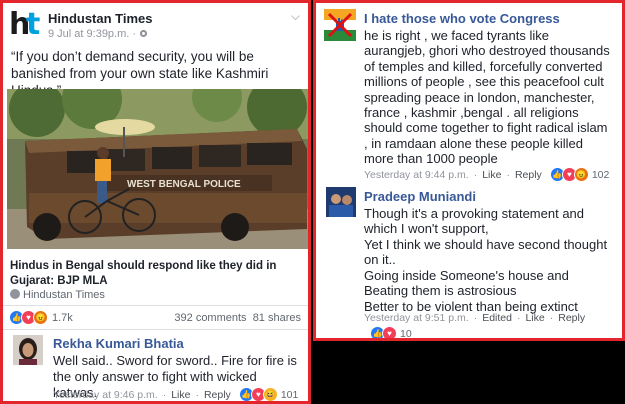 This screenshot has height=404, width=625. What do you see at coordinates (184, 184) in the screenshot?
I see `bus-lettering: WEST BENGAL POLICE` at bounding box center [184, 184].